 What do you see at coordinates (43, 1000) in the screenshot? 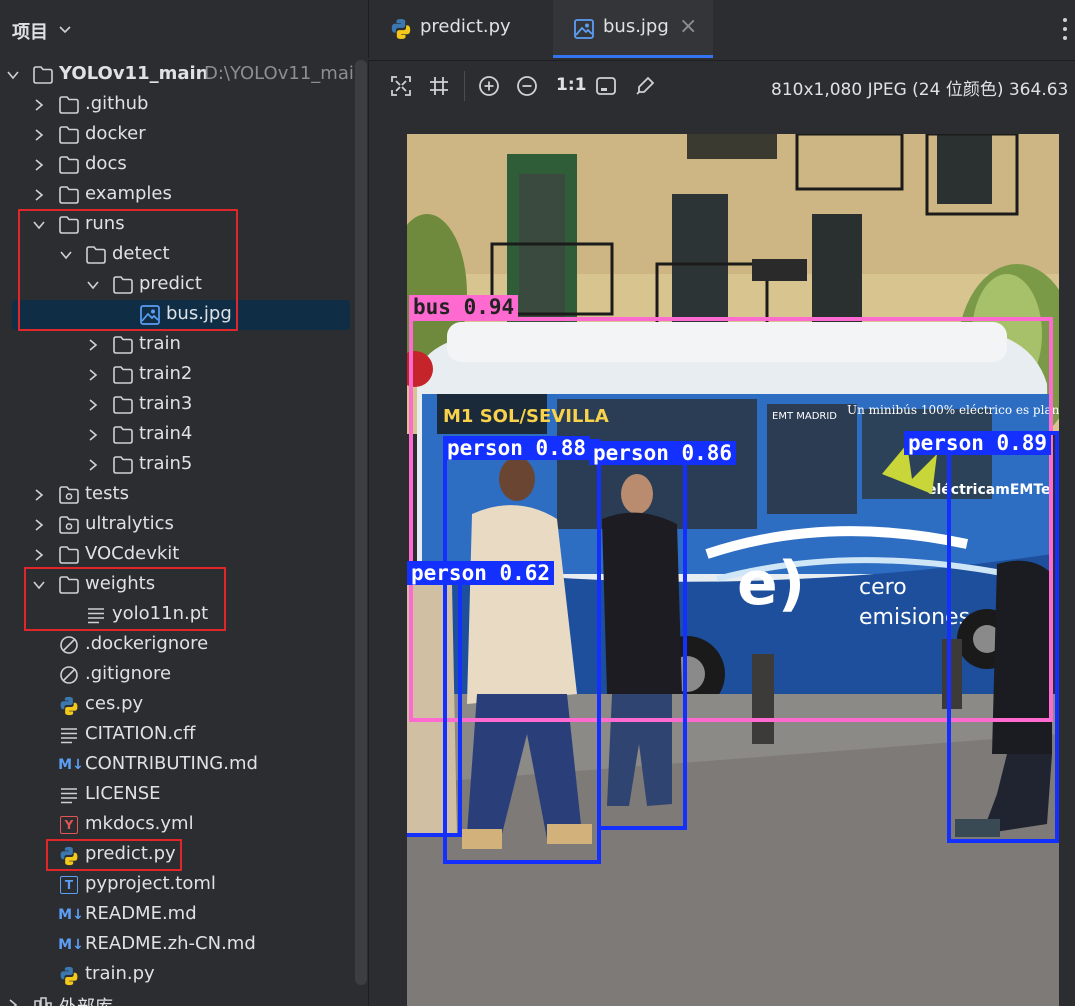
I see `library-icon` at bounding box center [43, 1000].